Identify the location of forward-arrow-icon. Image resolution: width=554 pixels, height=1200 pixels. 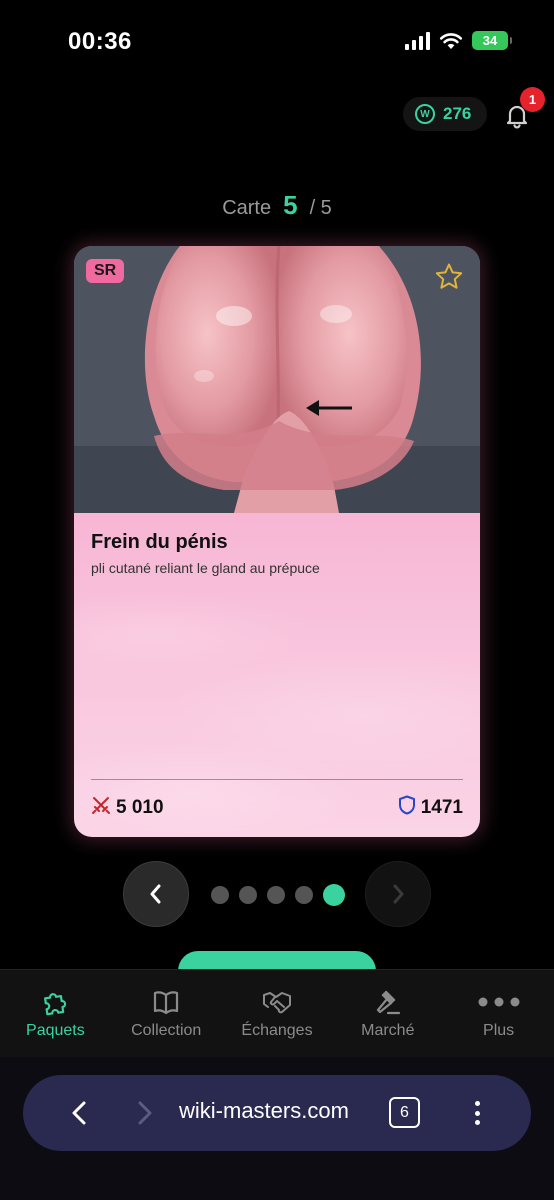
(145, 1113).